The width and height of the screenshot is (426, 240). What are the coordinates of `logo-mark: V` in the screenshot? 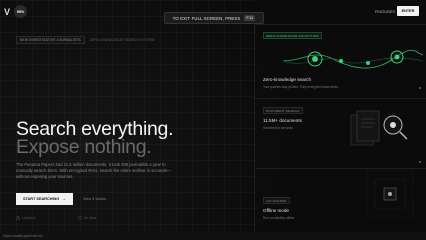 It's located at (7, 11).